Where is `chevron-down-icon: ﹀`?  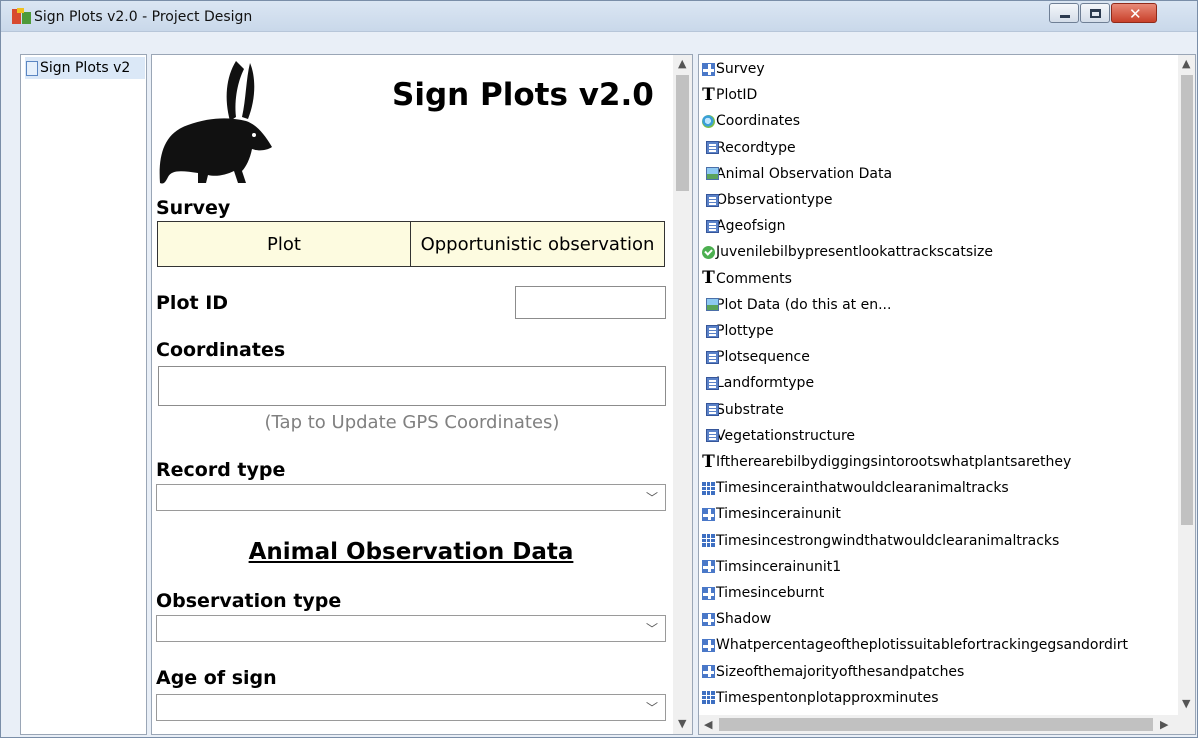 chevron-down-icon: ﹀ is located at coordinates (651, 629).